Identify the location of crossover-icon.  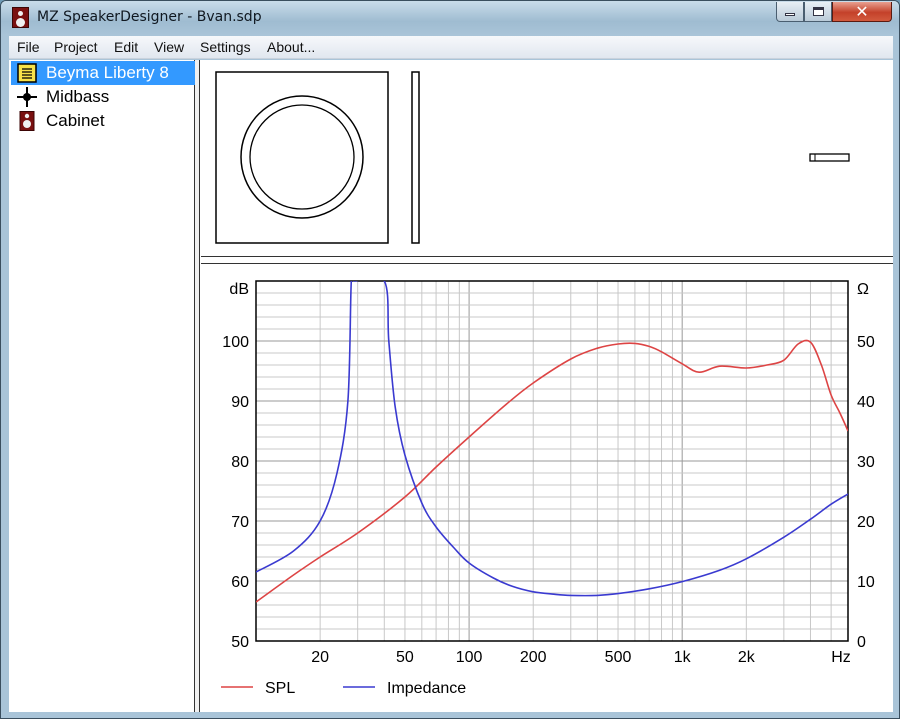
(27, 97).